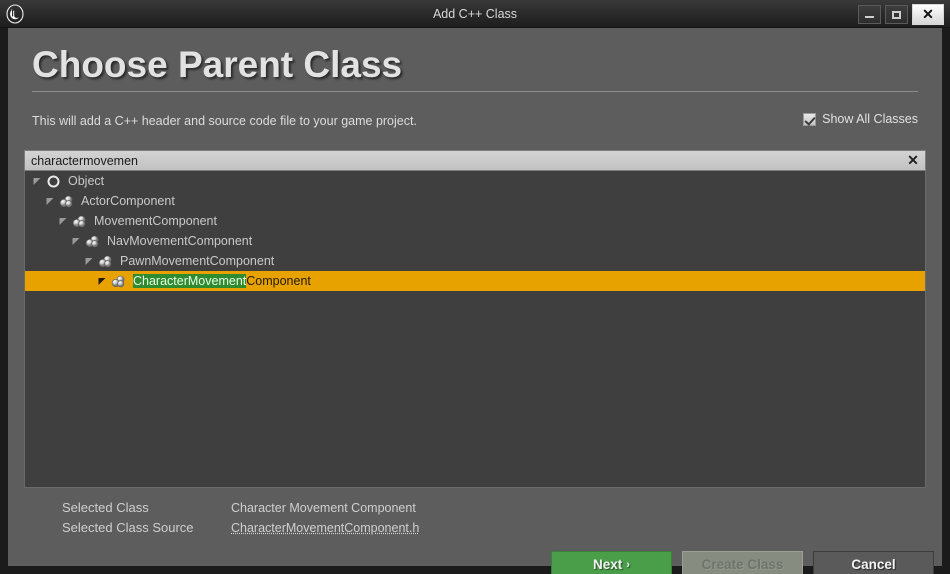 Image resolution: width=950 pixels, height=574 pixels. What do you see at coordinates (155, 221) in the screenshot?
I see `tree-item-label: MovementComponent` at bounding box center [155, 221].